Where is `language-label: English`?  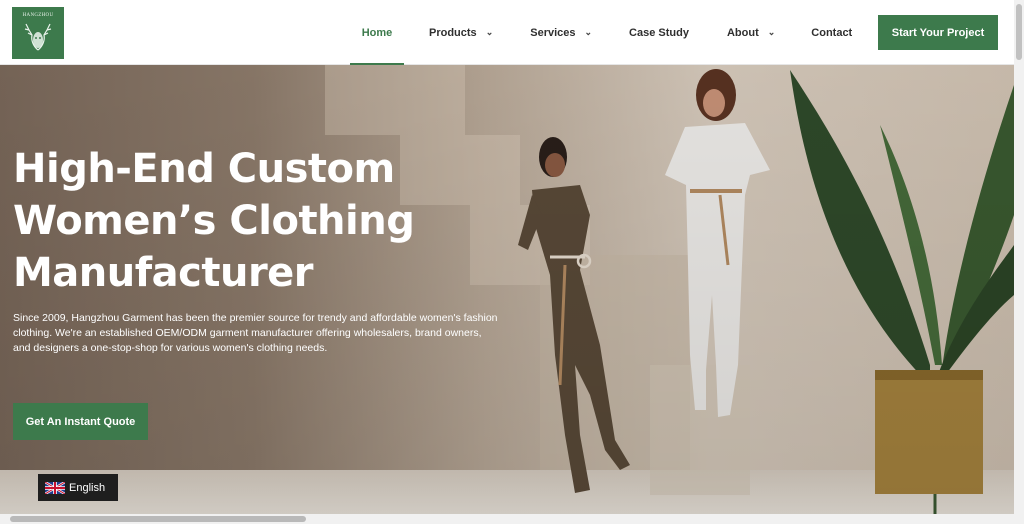
language-label: English is located at coordinates (87, 487).